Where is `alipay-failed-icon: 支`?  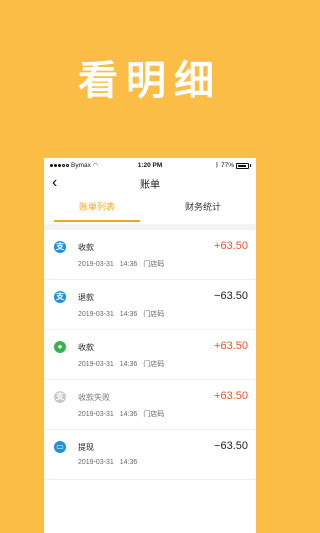
alipay-failed-icon: 支 is located at coordinates (60, 397).